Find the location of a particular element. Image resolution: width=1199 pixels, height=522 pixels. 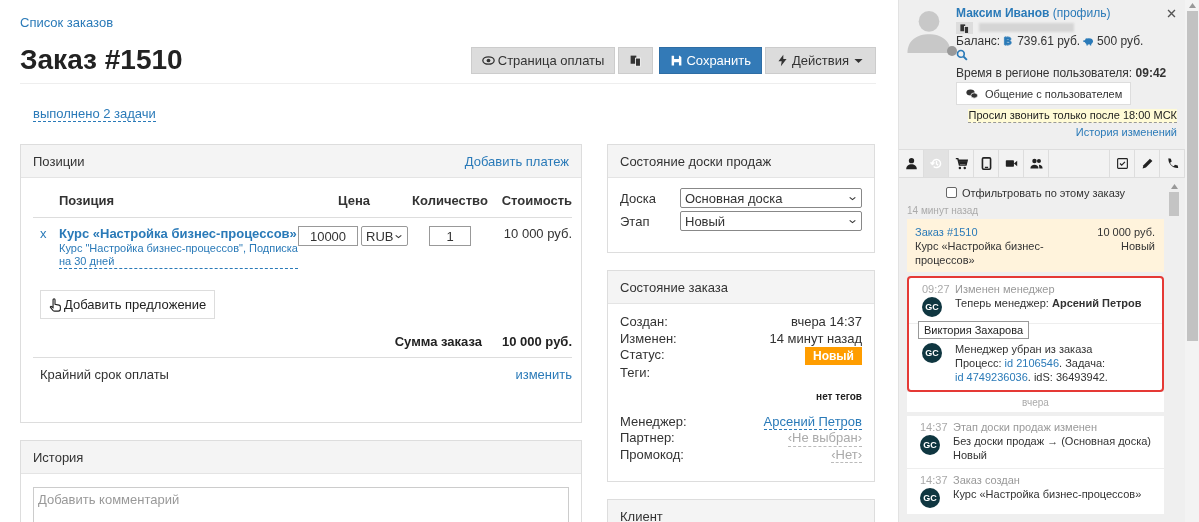

column-header: Позиция is located at coordinates (87, 200).